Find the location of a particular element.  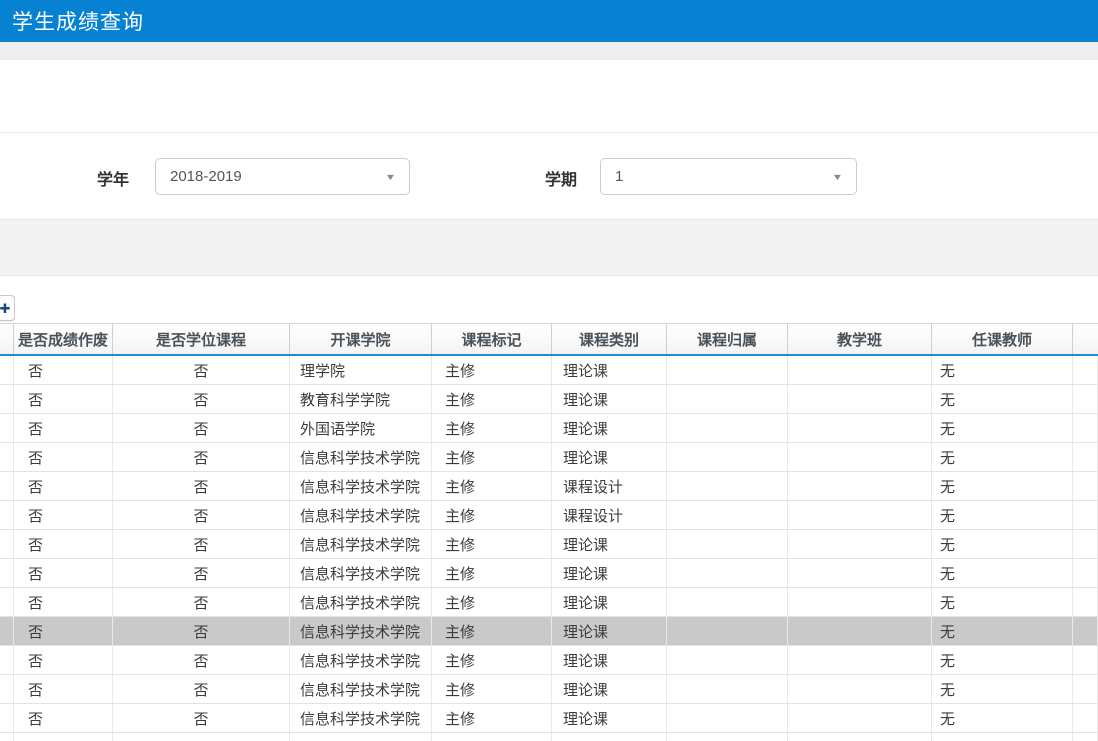

table-row-selected: 否否信息科学技术学院 主修 理论课无 is located at coordinates (549, 631).